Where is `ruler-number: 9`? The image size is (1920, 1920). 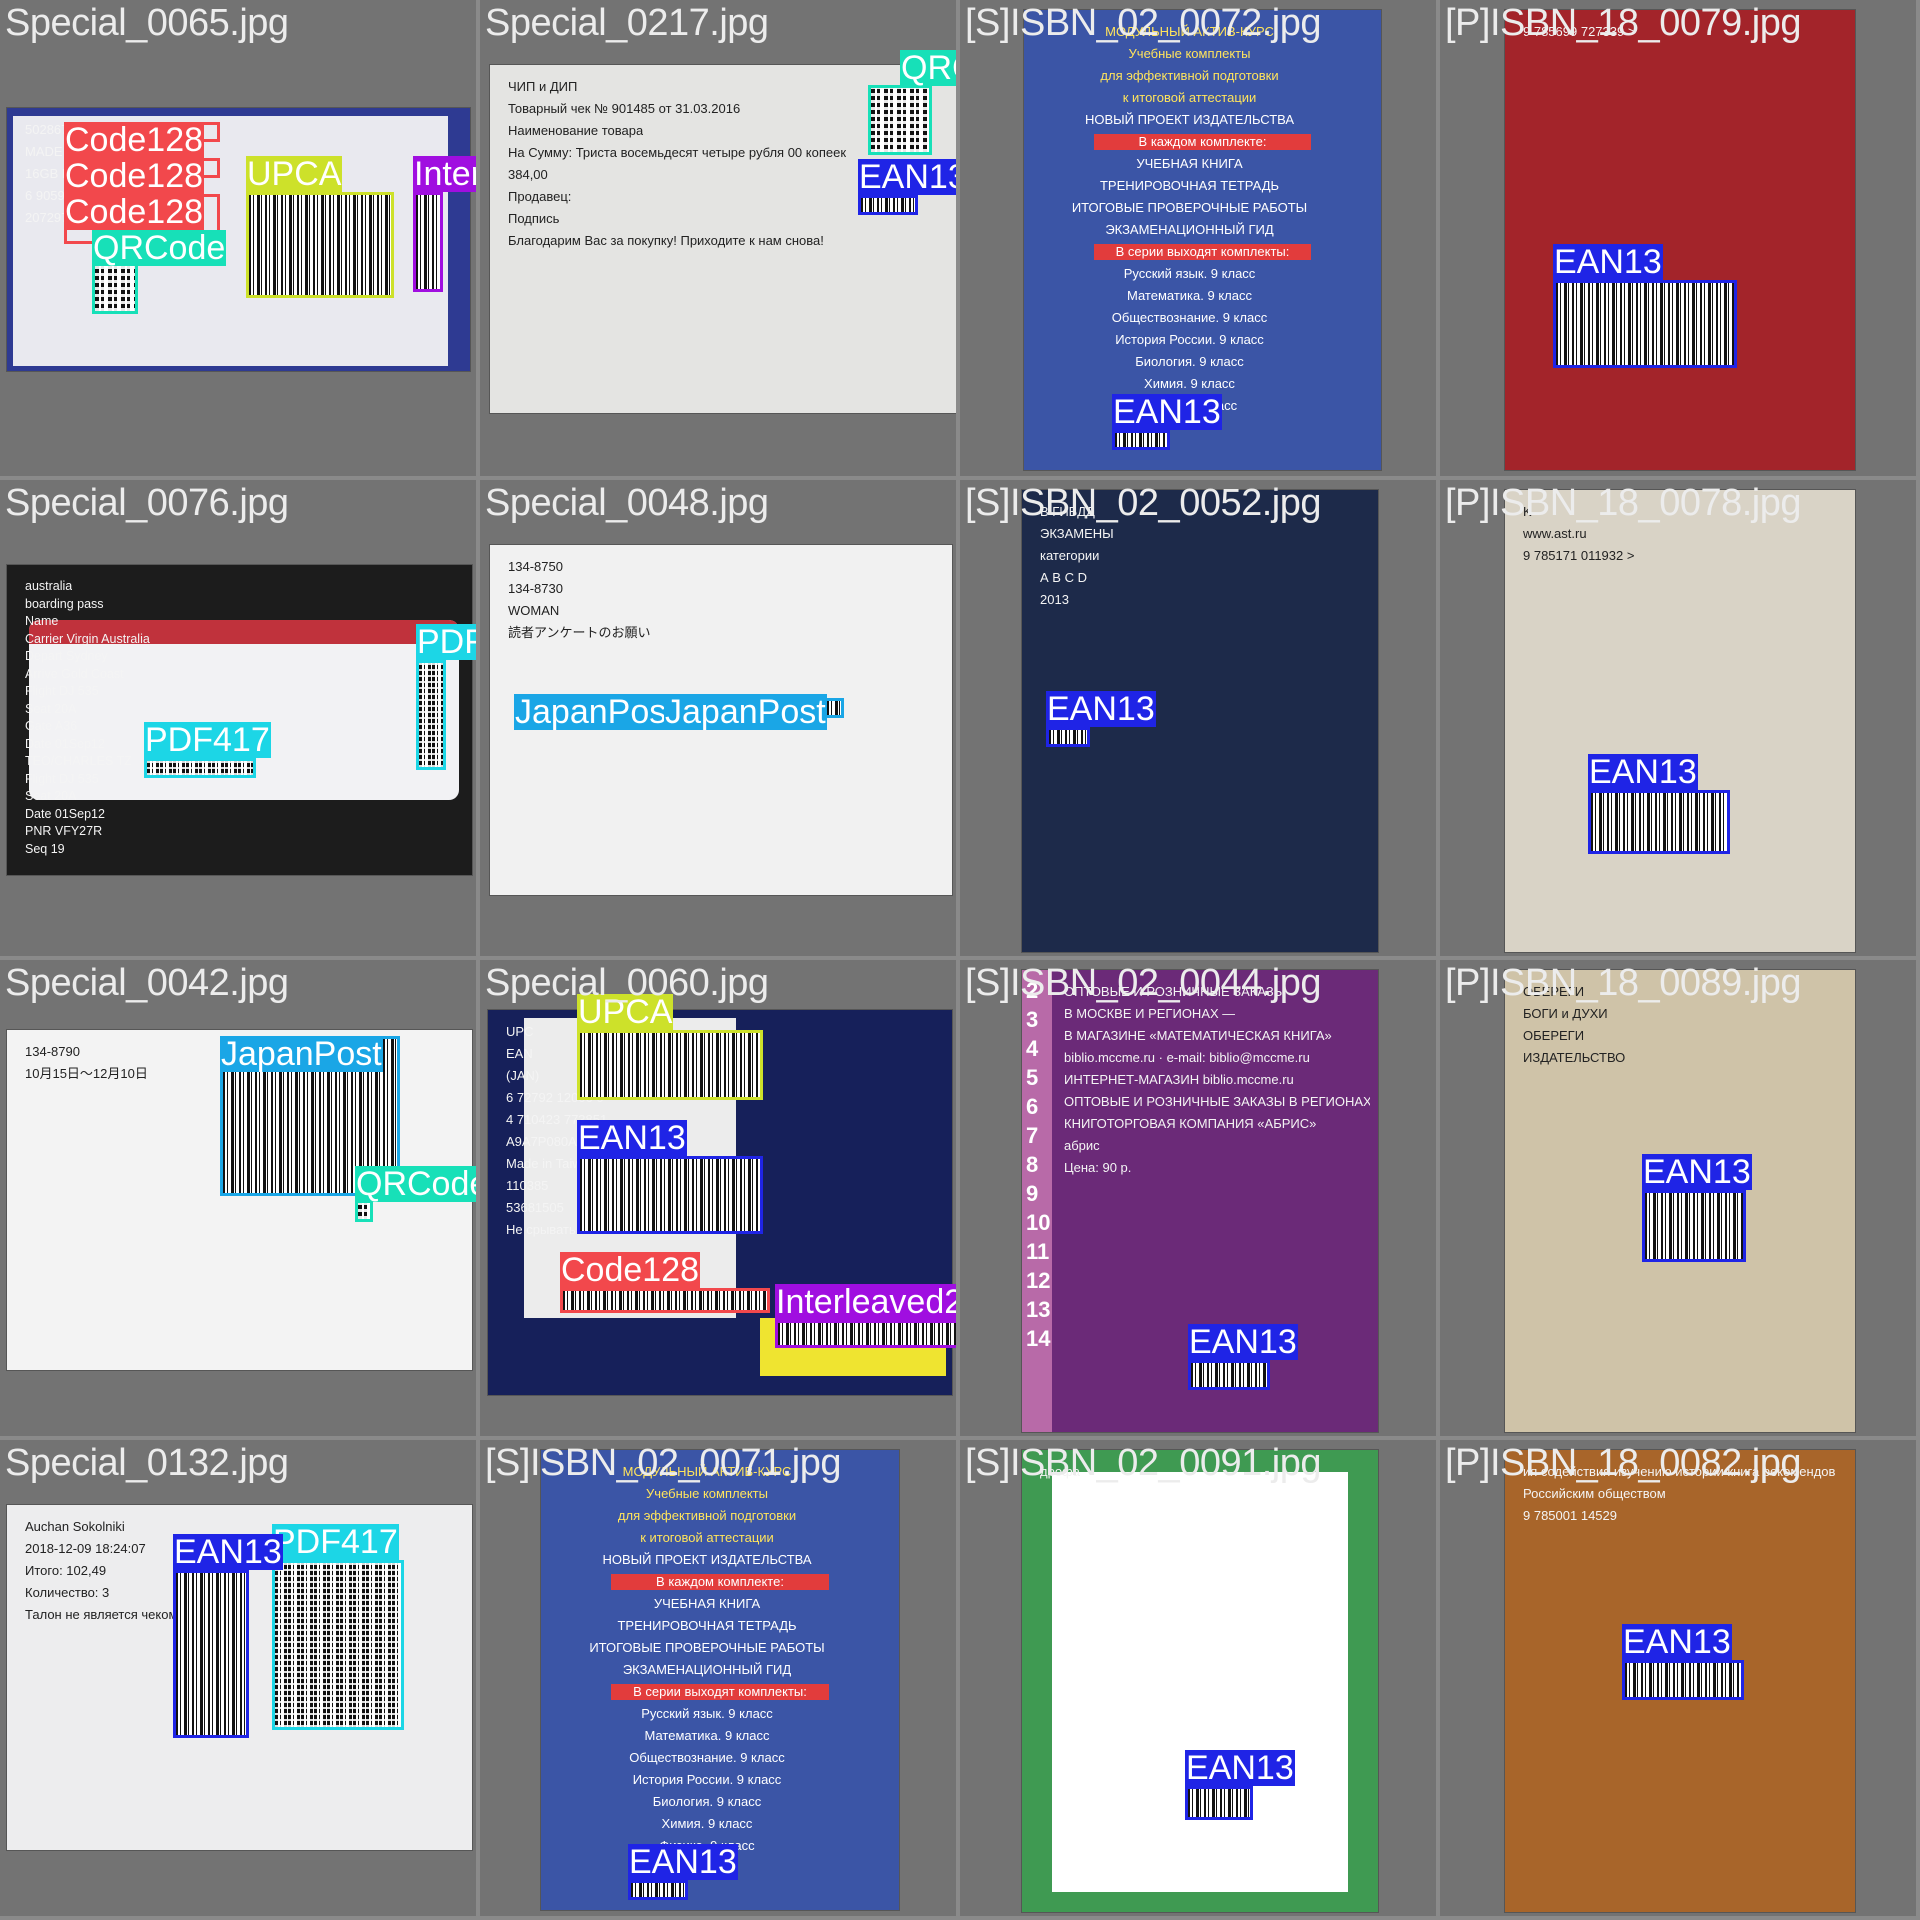 ruler-number: 9 is located at coordinates (1032, 1193).